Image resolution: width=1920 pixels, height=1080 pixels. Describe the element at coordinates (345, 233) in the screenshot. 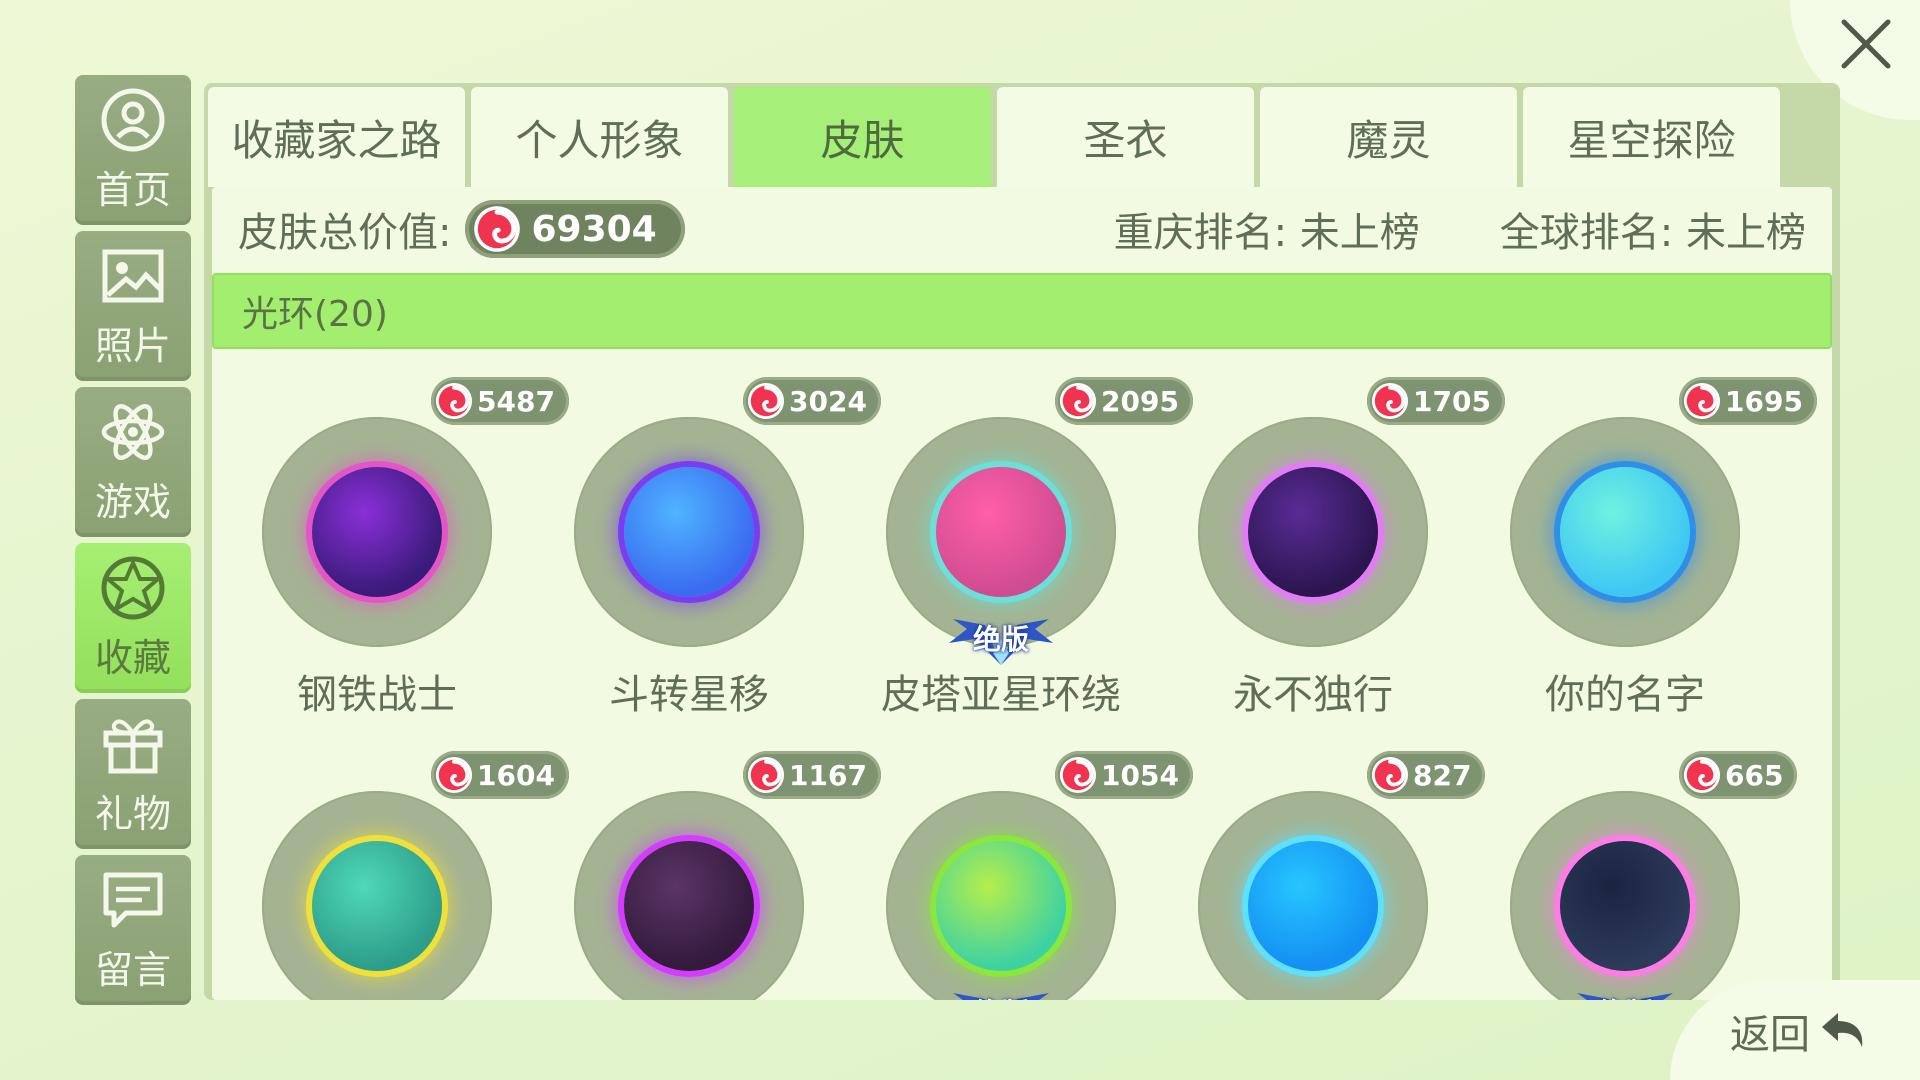

I see `total-value-label: 皮肤总价值:` at that location.